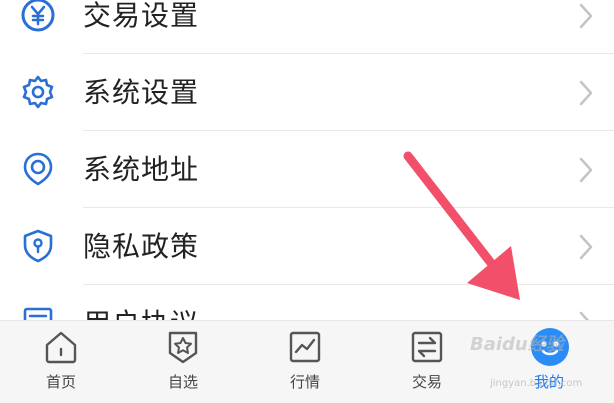 The image size is (614, 403). Describe the element at coordinates (182, 382) in the screenshot. I see `tab-label: 自选` at that location.